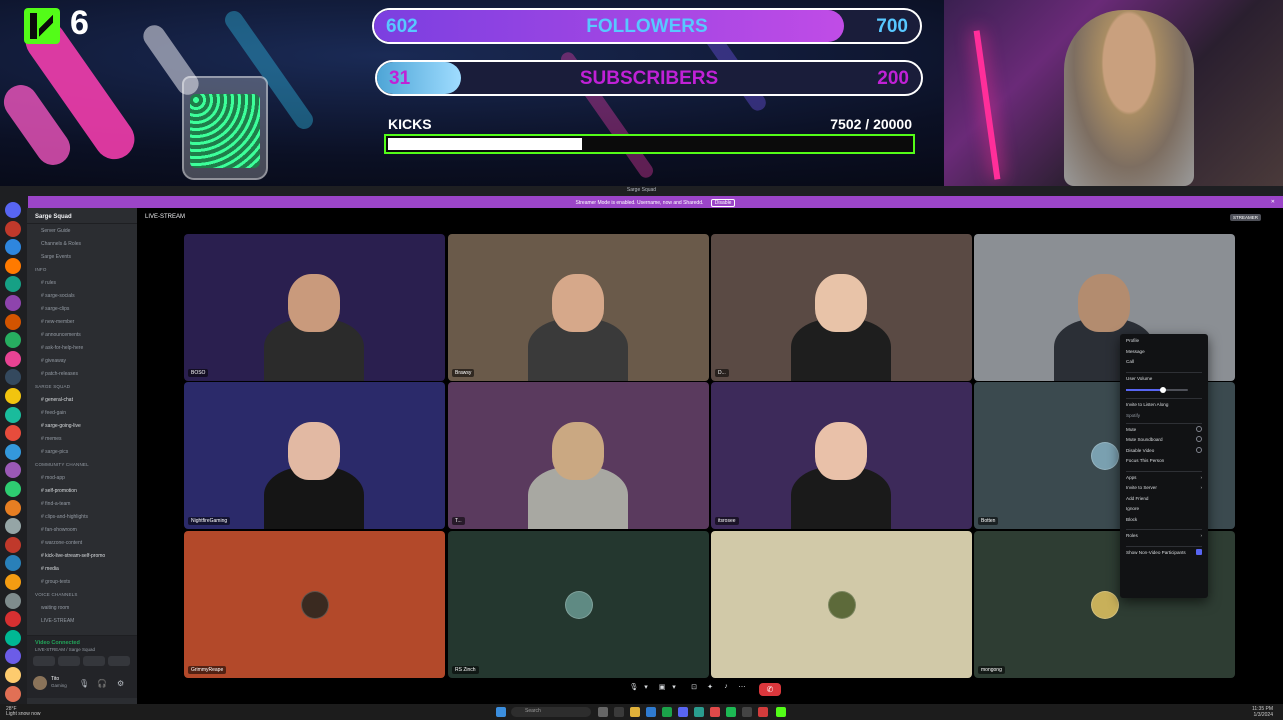 The width and height of the screenshot is (1283, 720). What do you see at coordinates (742, 689) in the screenshot?
I see `more-icon: ⋯` at bounding box center [742, 689].